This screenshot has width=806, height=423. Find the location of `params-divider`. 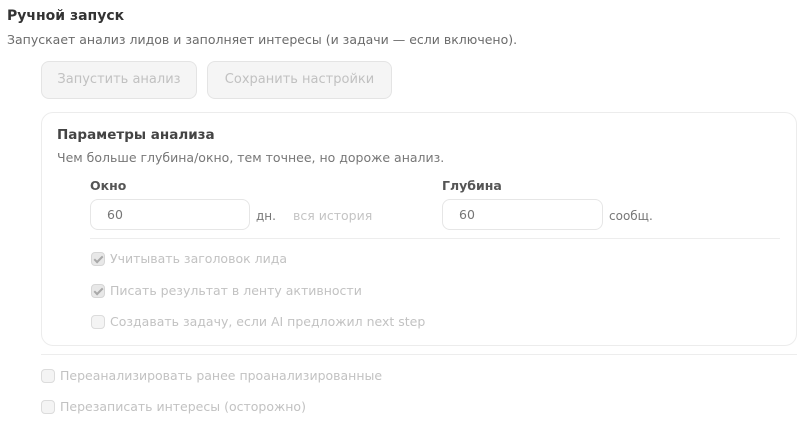

params-divider is located at coordinates (435, 238).